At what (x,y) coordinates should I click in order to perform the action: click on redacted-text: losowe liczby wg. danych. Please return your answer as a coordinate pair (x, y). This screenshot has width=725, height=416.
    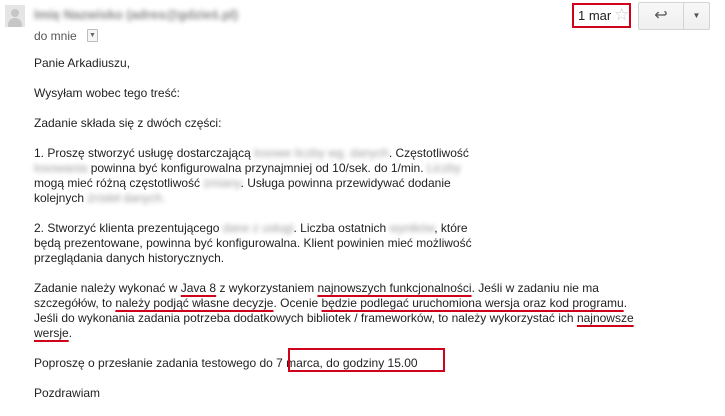
    Looking at the image, I should click on (321, 153).